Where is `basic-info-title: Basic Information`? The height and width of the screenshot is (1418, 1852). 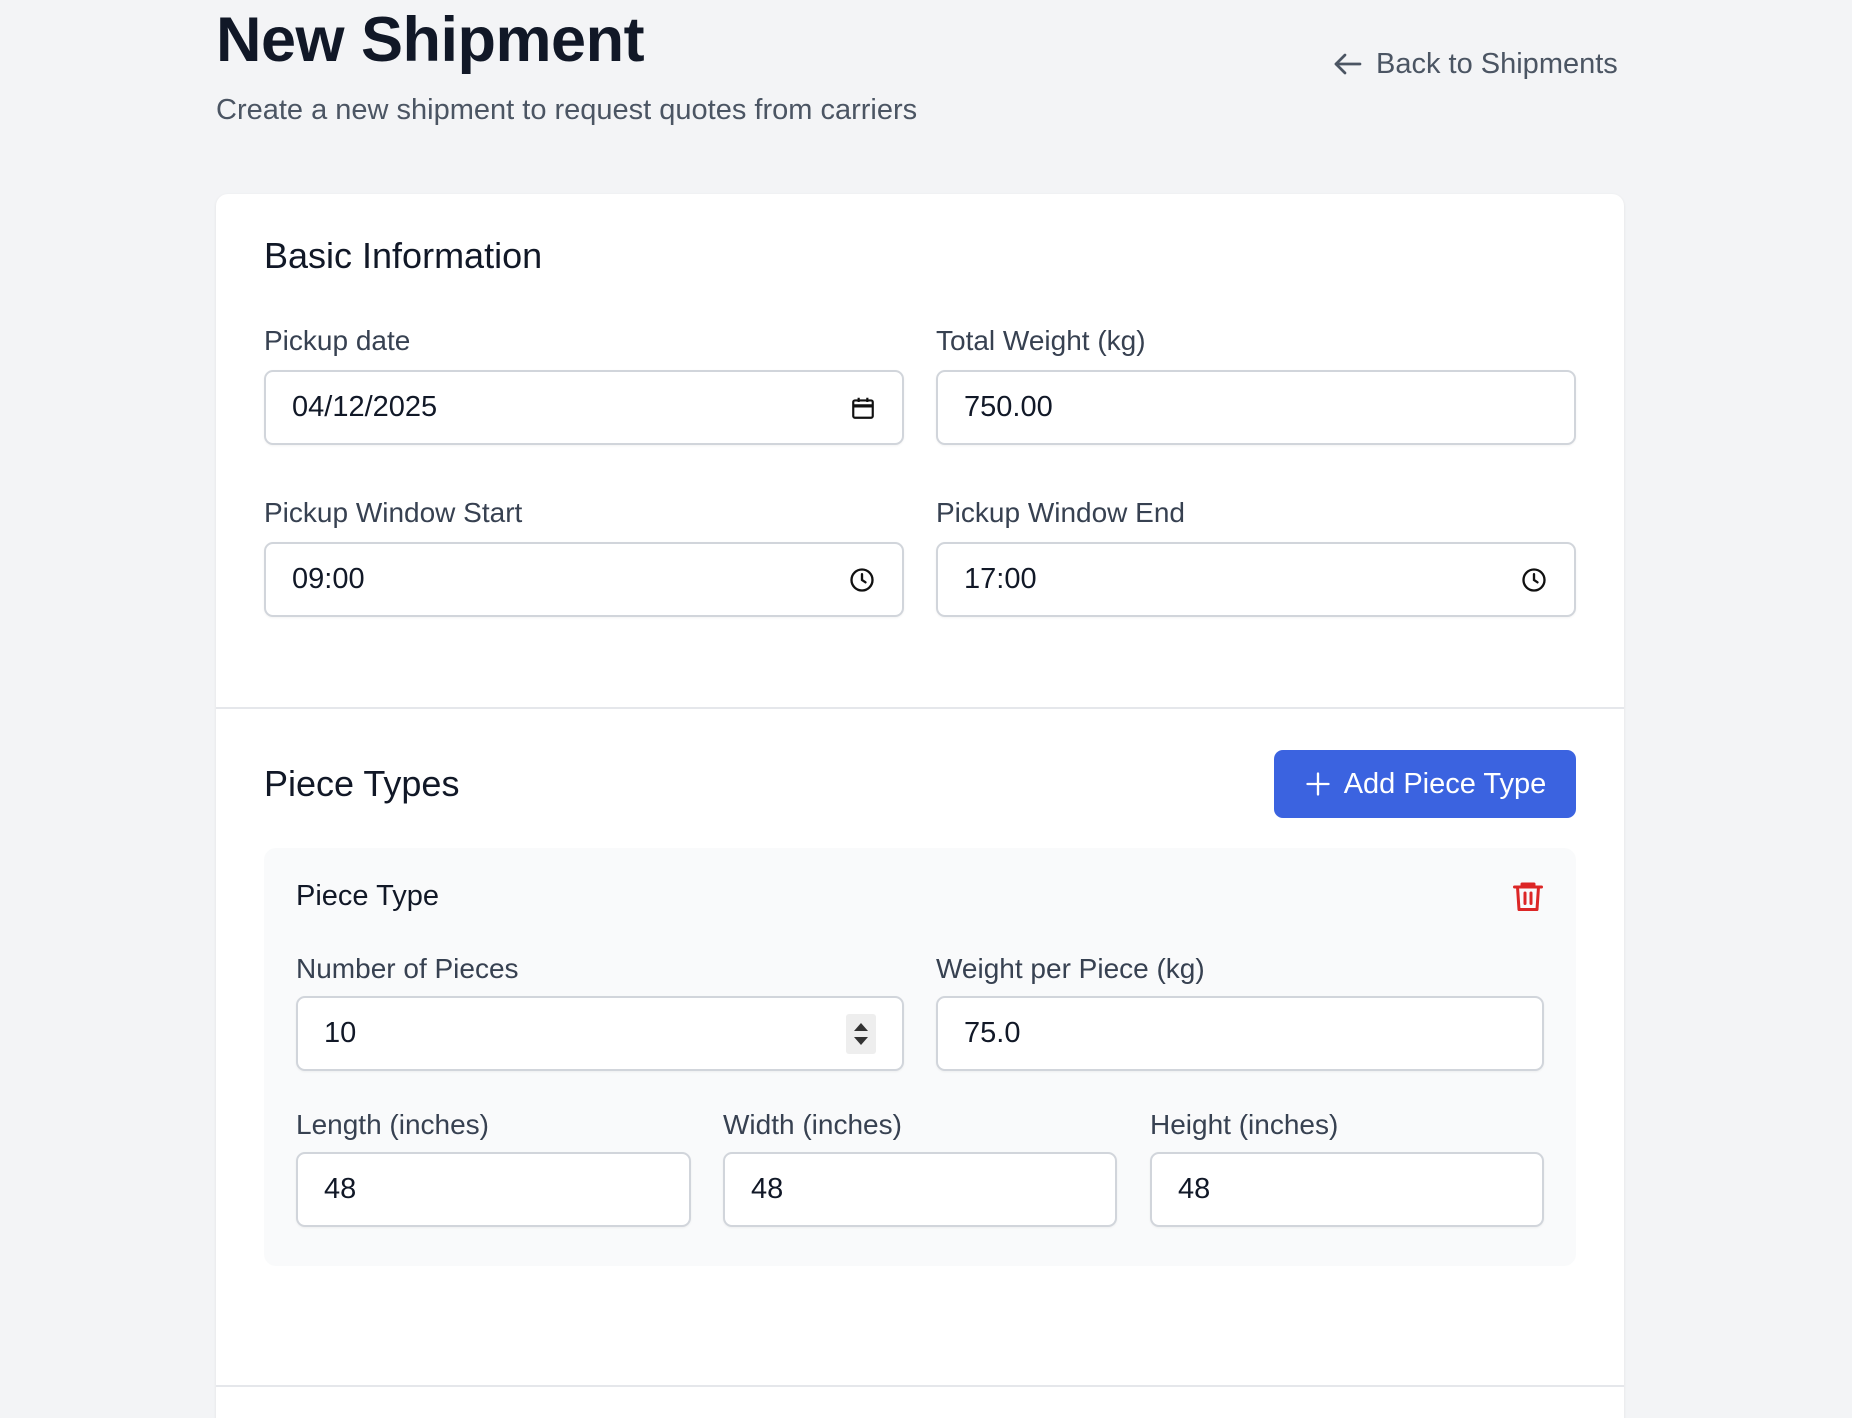
basic-info-title: Basic Information is located at coordinates (403, 255).